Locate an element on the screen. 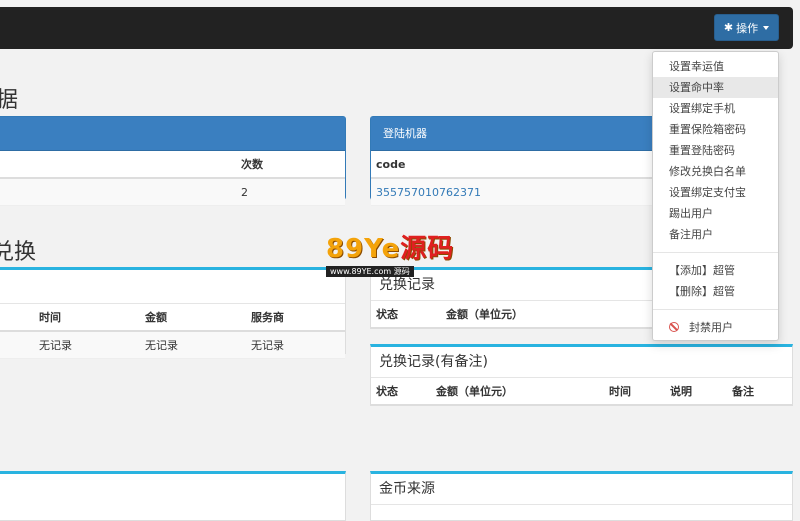 Image resolution: width=800 pixels, height=521 pixels. operations-button: ✱ 操作 is located at coordinates (746, 27).